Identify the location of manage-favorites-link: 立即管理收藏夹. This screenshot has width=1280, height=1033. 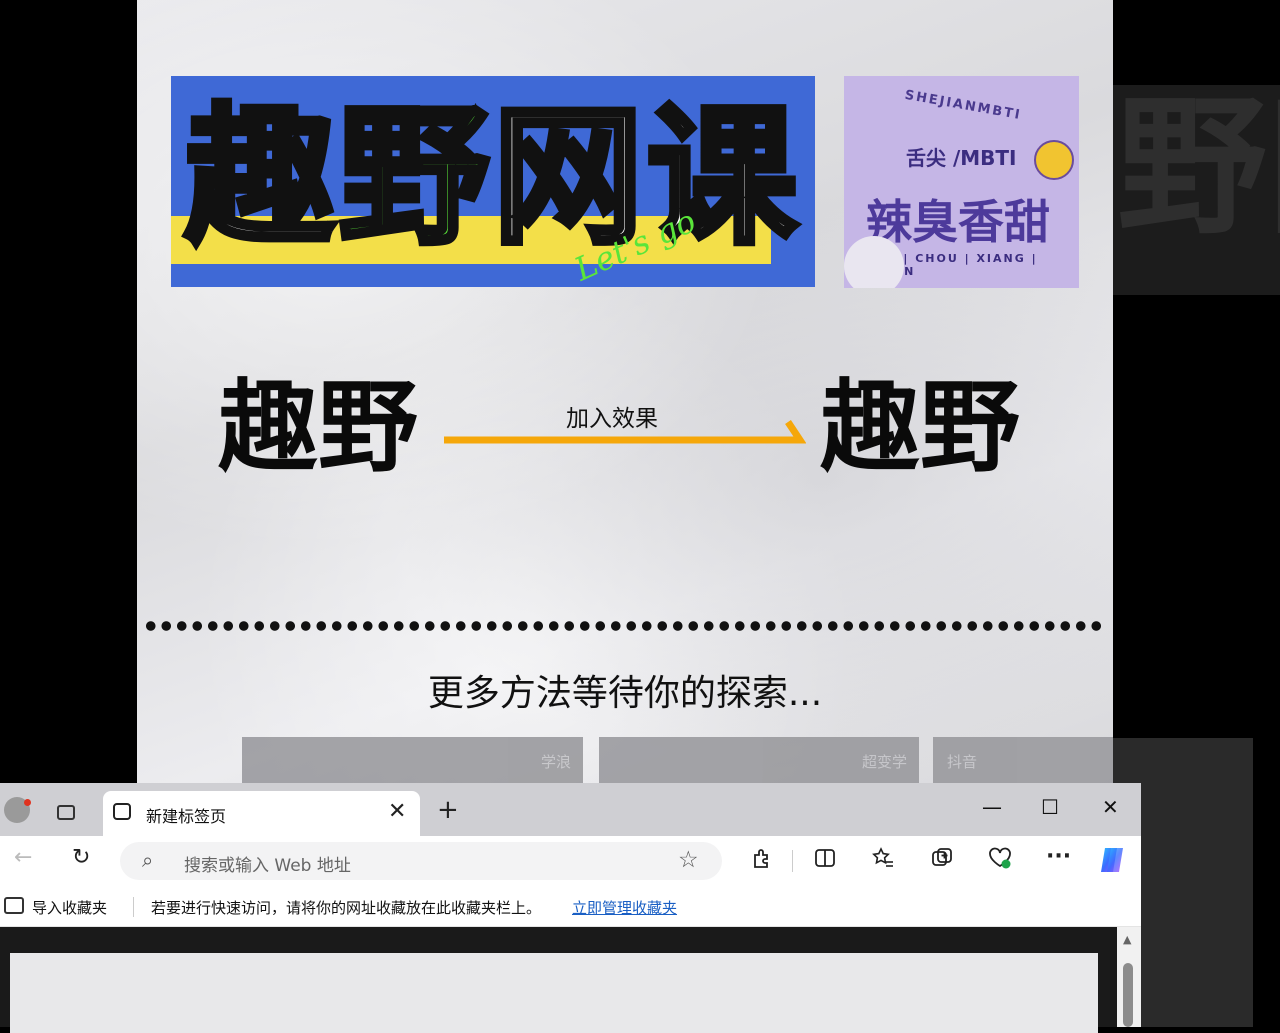
(624, 907).